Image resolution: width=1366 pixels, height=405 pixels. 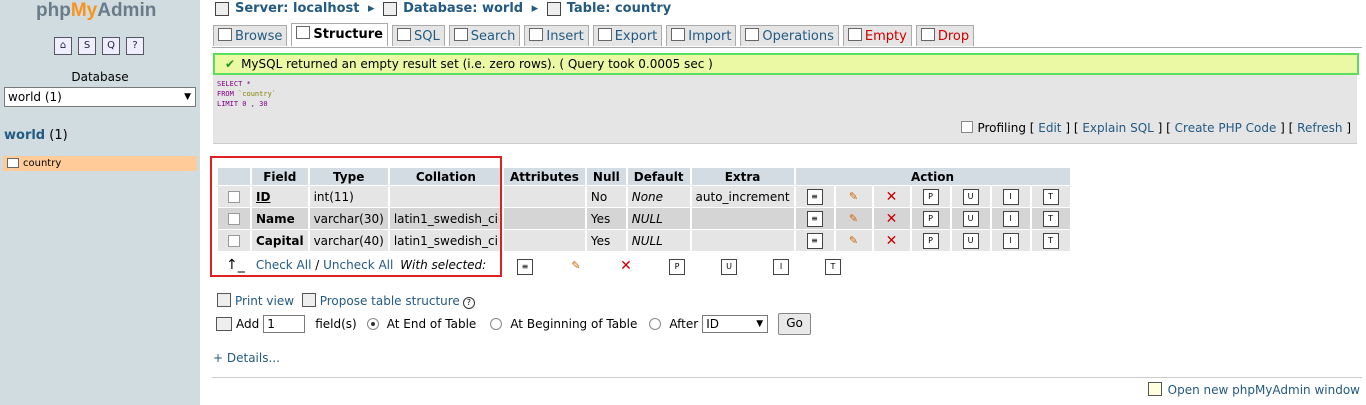 I want to click on phpmyadmin-logo: phpMyAdmin, so click(x=96, y=11).